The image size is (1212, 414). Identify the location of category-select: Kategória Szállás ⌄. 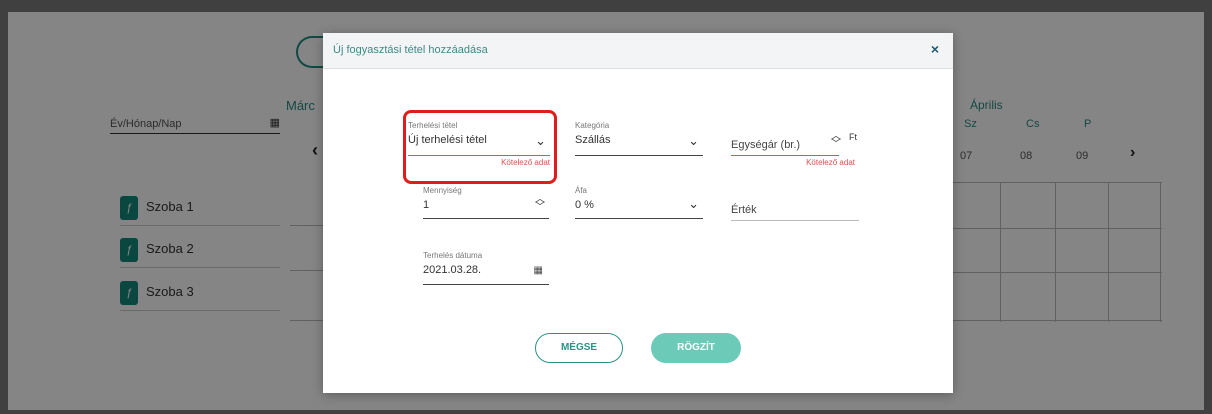
(639, 144).